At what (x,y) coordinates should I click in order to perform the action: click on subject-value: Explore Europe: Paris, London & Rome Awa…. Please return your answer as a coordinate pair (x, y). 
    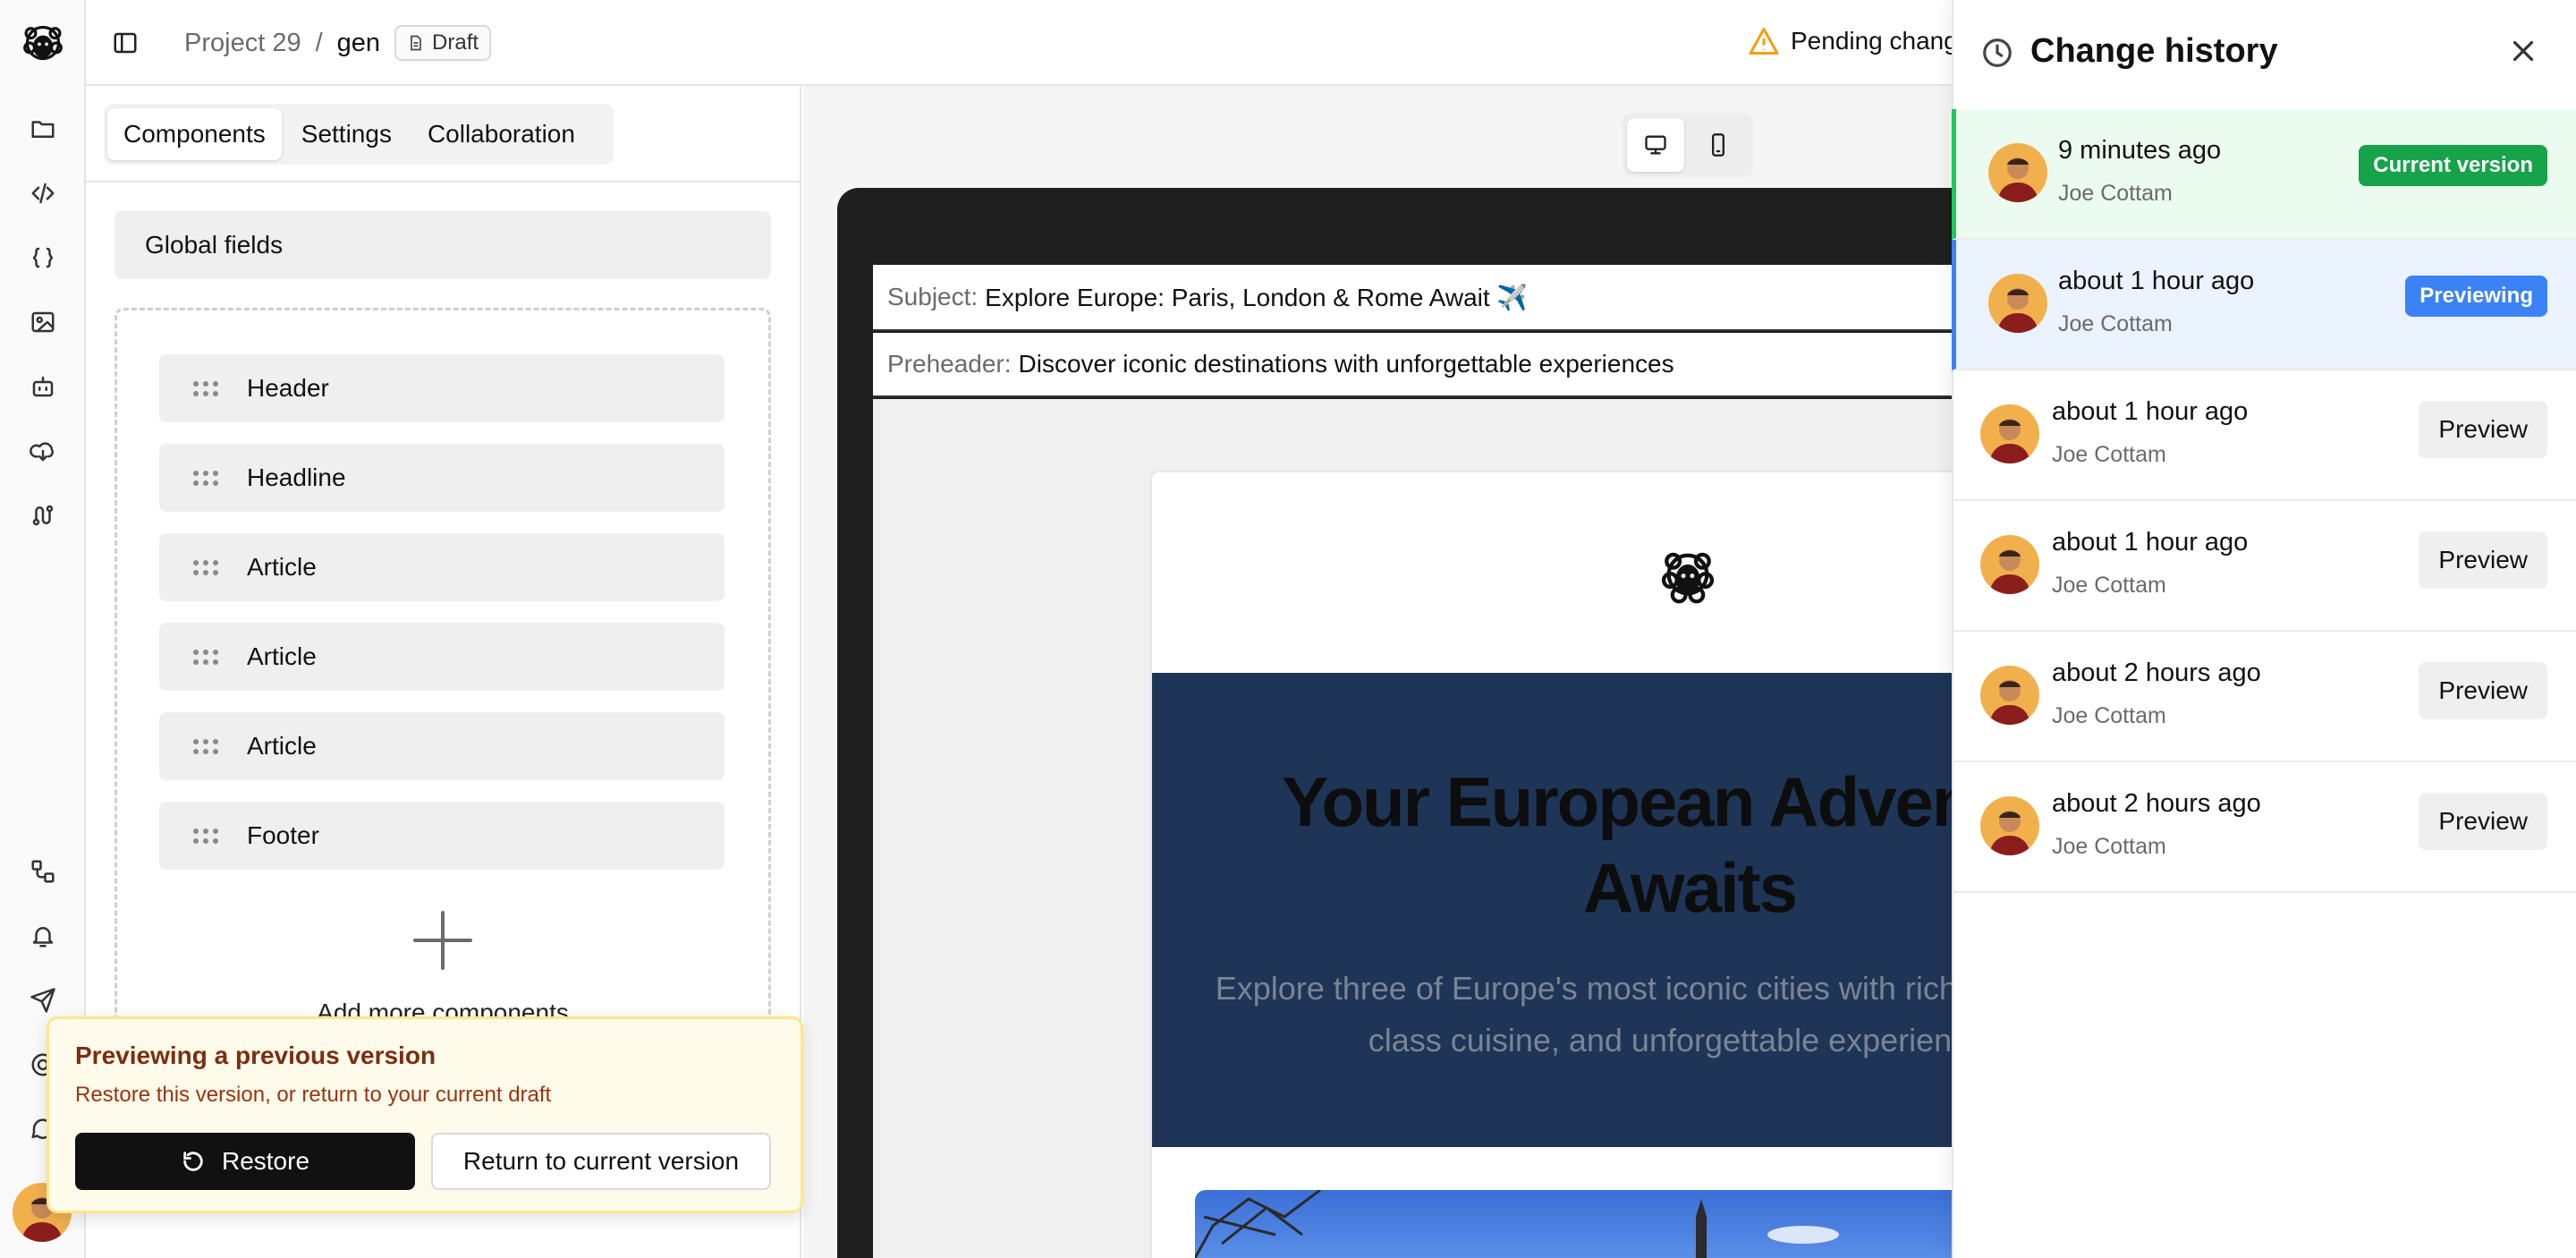
    Looking at the image, I should click on (1257, 297).